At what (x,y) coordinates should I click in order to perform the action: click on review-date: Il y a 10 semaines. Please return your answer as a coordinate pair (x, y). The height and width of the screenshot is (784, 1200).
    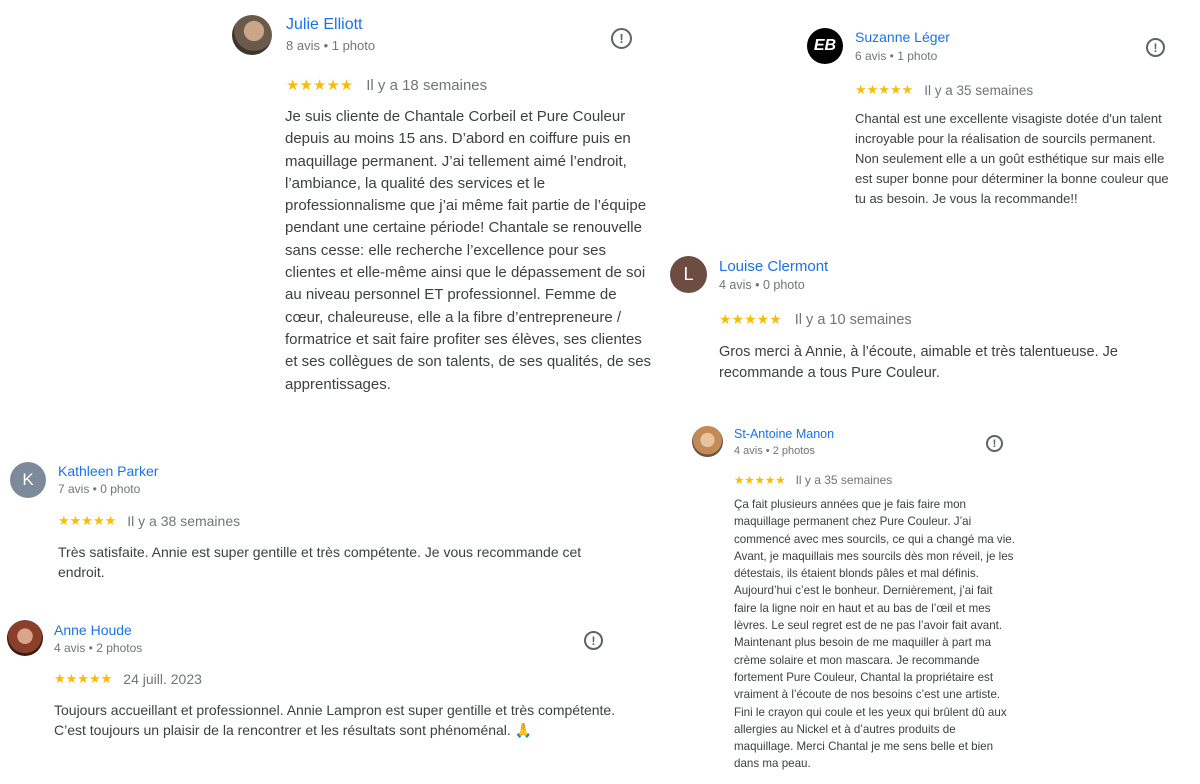
    Looking at the image, I should click on (853, 319).